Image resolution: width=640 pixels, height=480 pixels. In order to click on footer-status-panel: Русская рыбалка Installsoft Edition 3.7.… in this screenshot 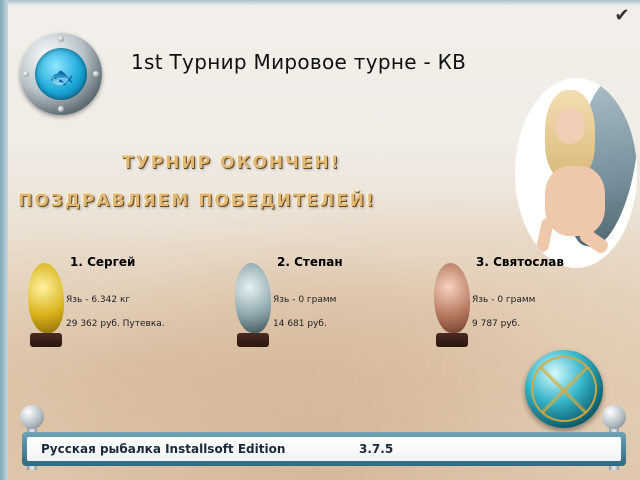, I will do `click(324, 449)`.